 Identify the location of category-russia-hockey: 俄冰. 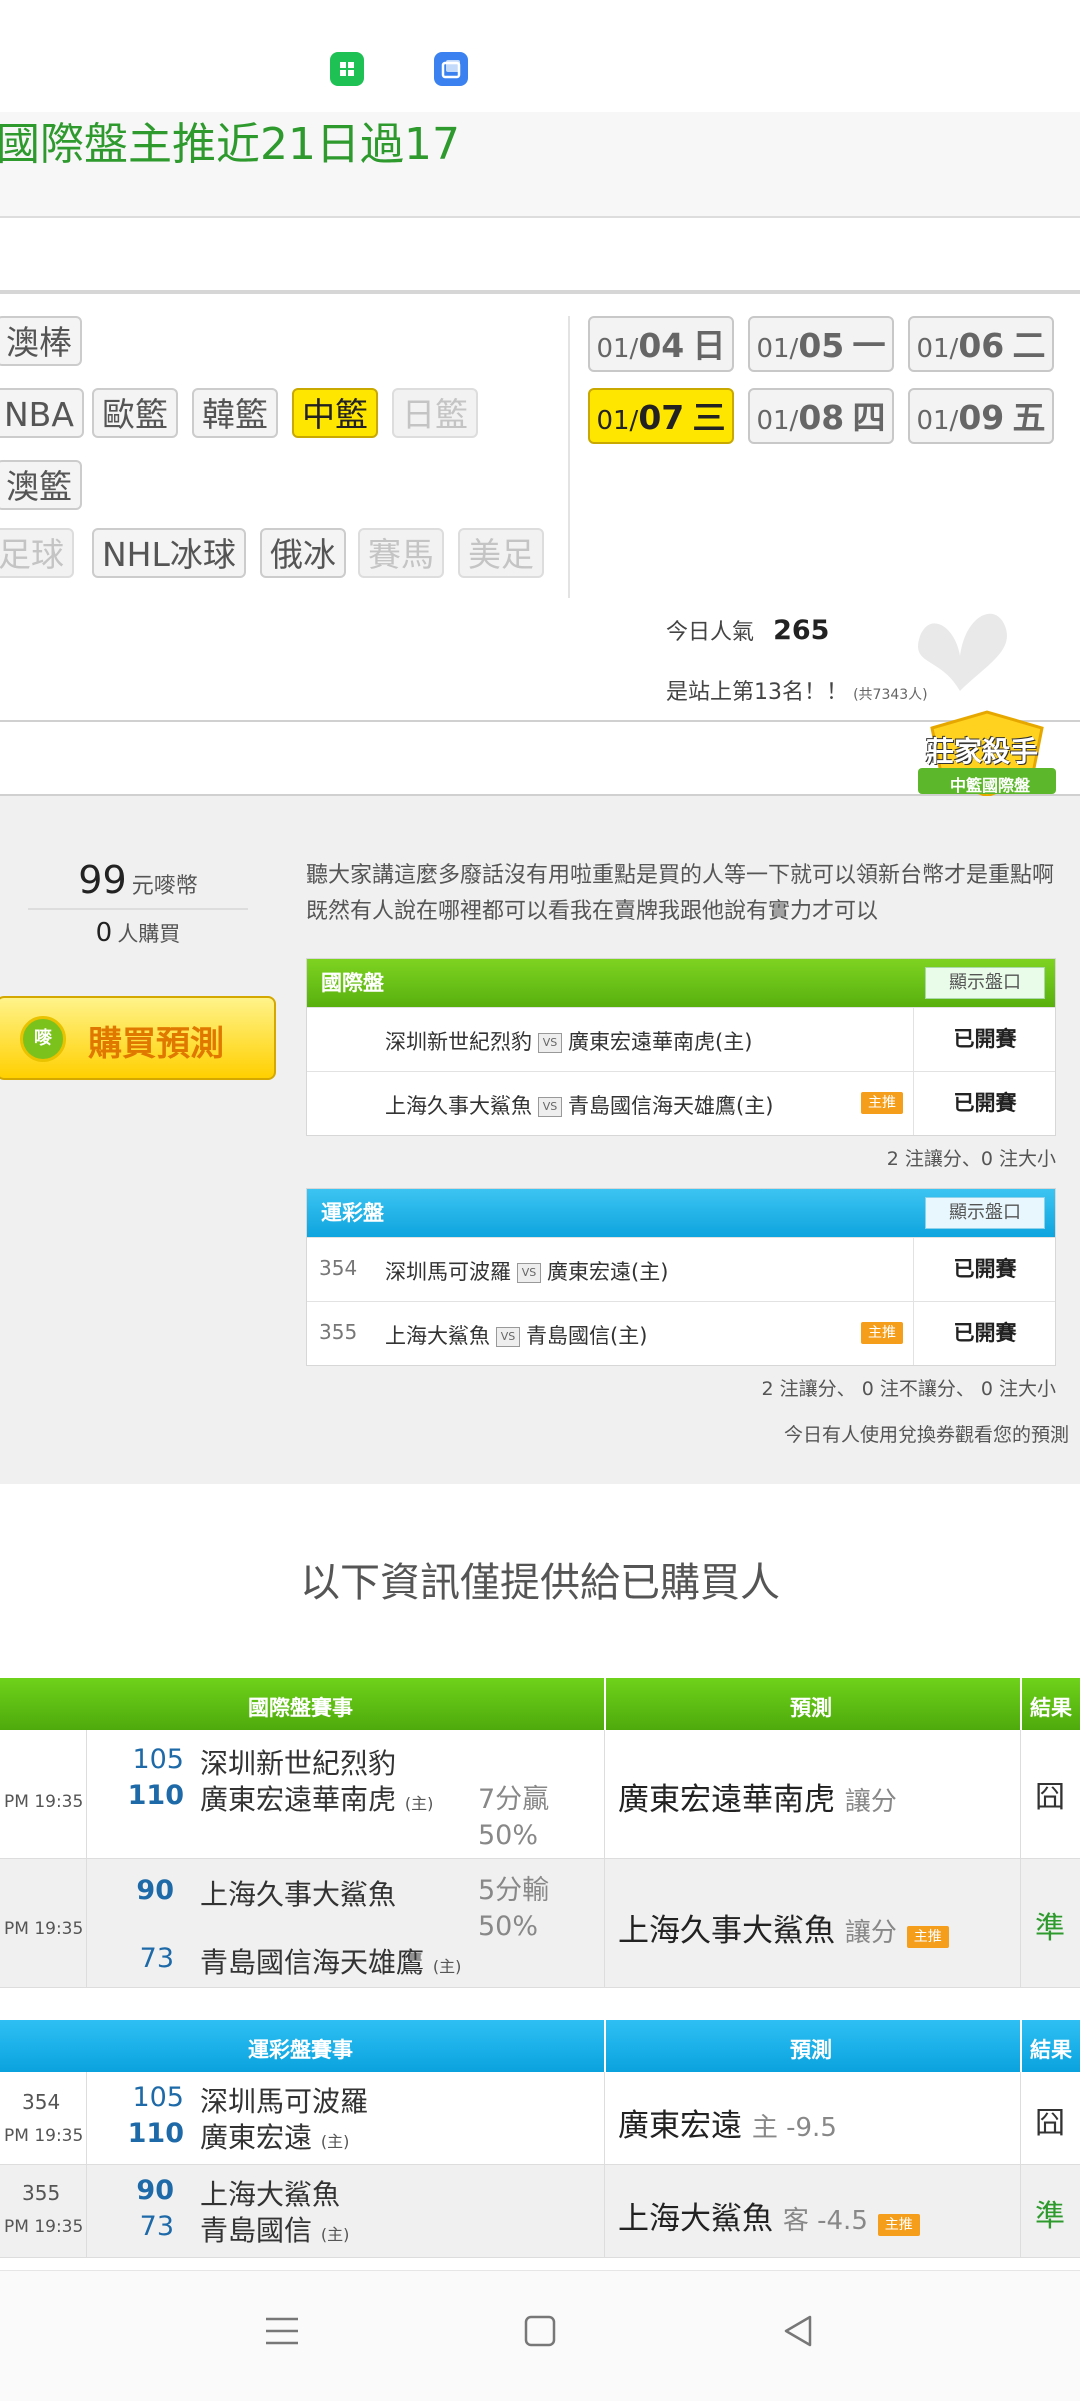
(303, 553).